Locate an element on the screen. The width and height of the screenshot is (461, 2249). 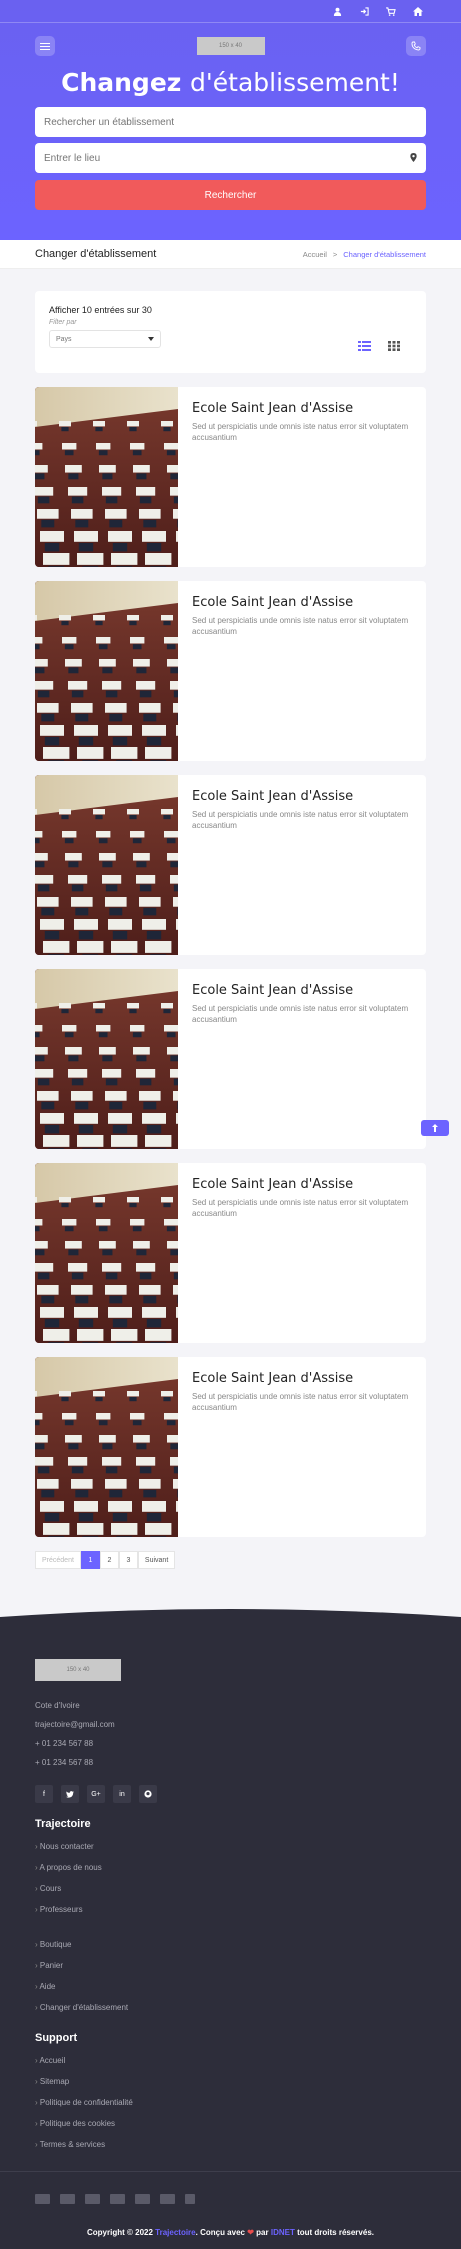
page-heading: Changez d'établissement! is located at coordinates (230, 82).